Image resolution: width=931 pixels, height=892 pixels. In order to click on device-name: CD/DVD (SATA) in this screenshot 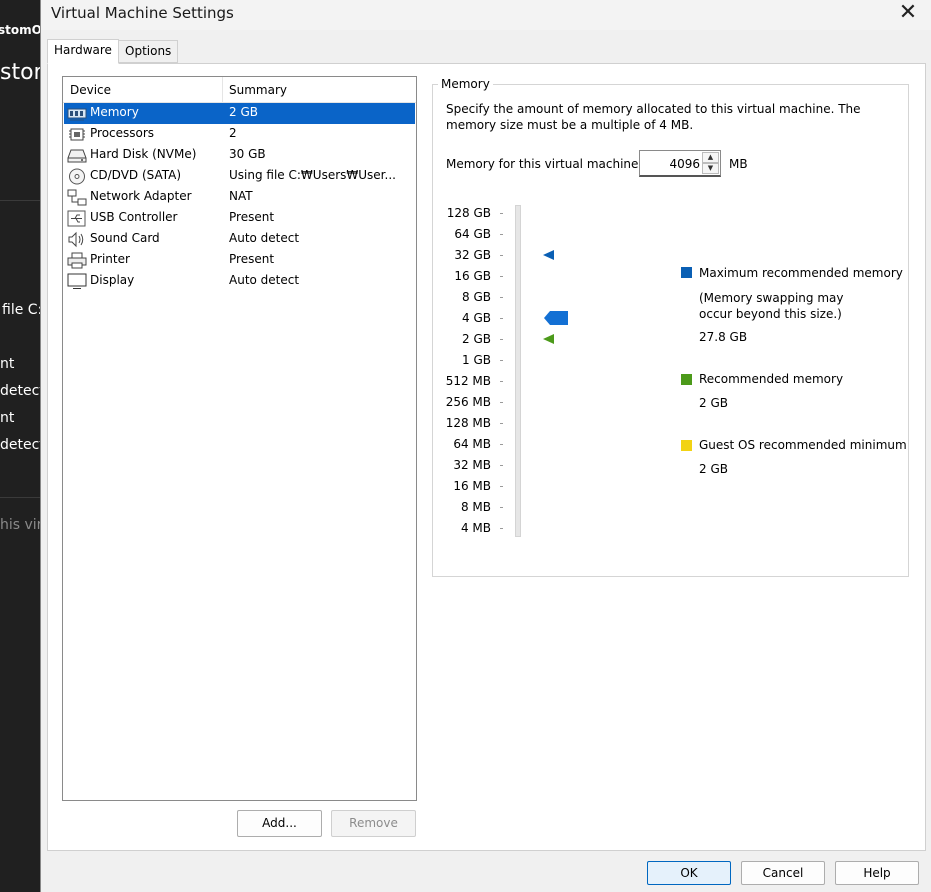, I will do `click(136, 175)`.